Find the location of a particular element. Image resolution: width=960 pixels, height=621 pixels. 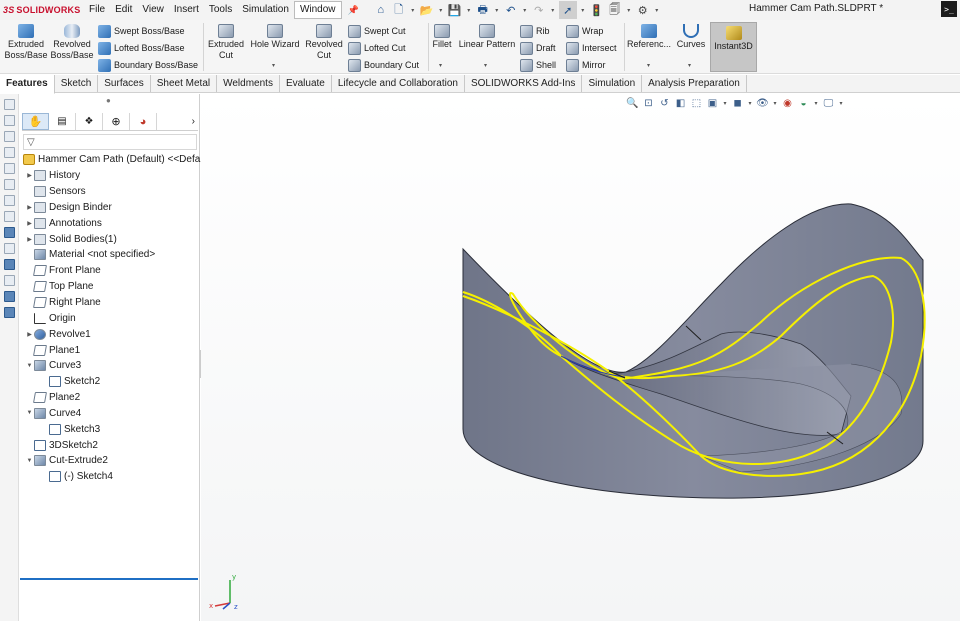

curves-button: Curves is located at coordinates (691, 36).